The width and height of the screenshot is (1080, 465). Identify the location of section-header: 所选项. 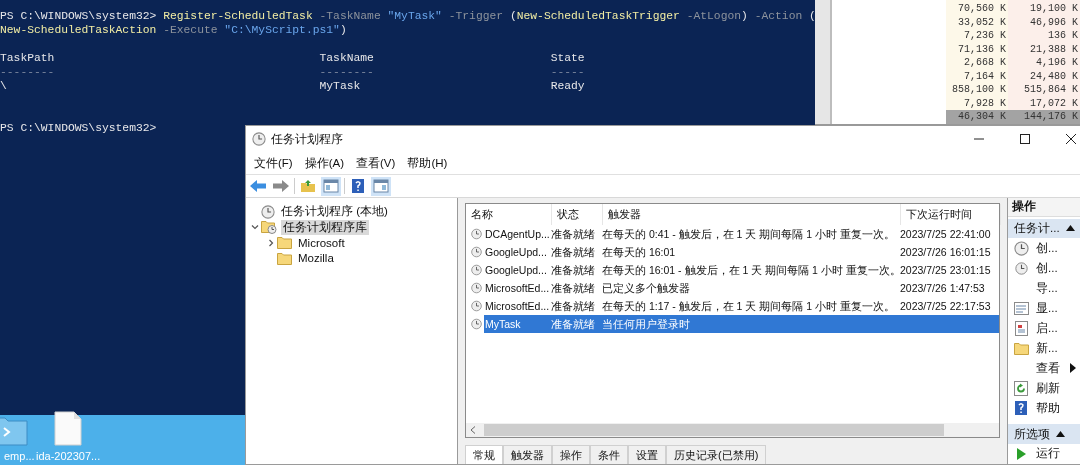
(1044, 434).